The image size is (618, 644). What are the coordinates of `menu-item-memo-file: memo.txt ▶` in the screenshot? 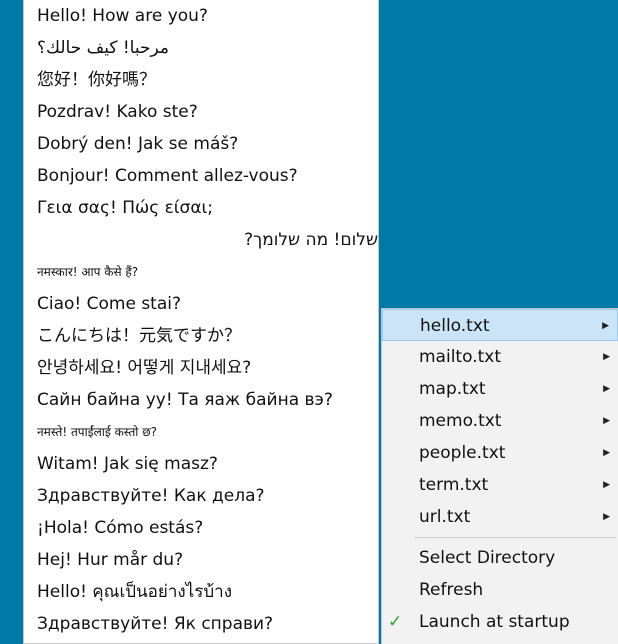 It's located at (500, 421).